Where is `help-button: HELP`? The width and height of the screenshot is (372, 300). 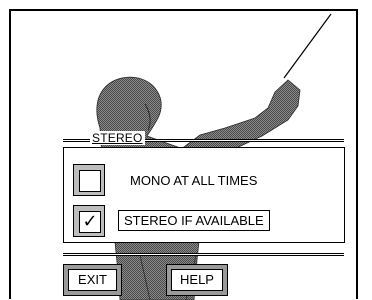 help-button: HELP is located at coordinates (197, 280).